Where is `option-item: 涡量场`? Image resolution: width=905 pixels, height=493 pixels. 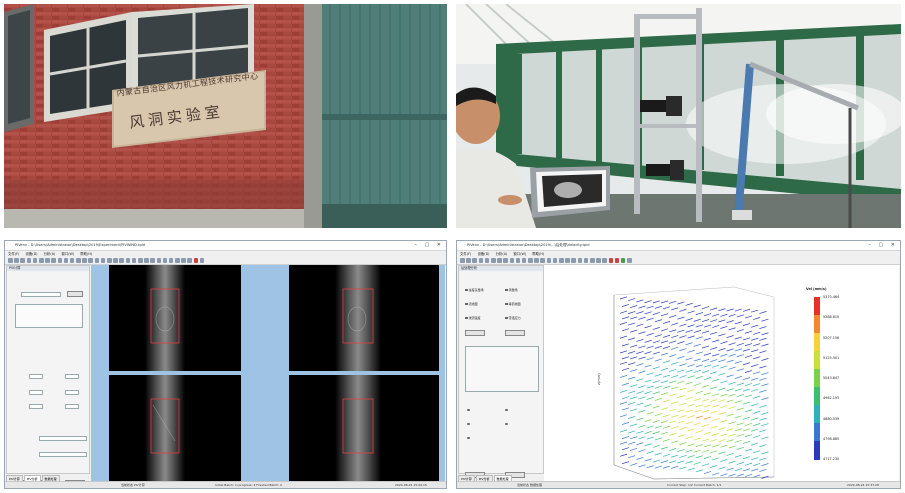 option-item: 涡量场 is located at coordinates (511, 290).